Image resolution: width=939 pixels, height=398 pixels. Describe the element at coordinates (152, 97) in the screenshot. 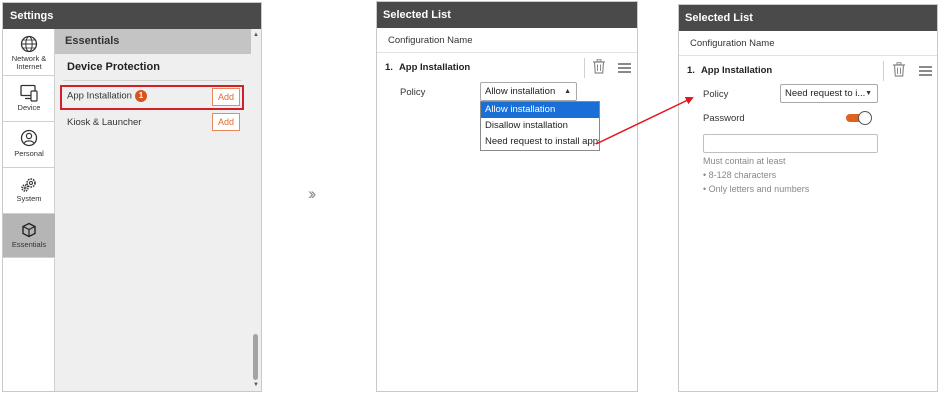

I see `highlight-box` at that location.